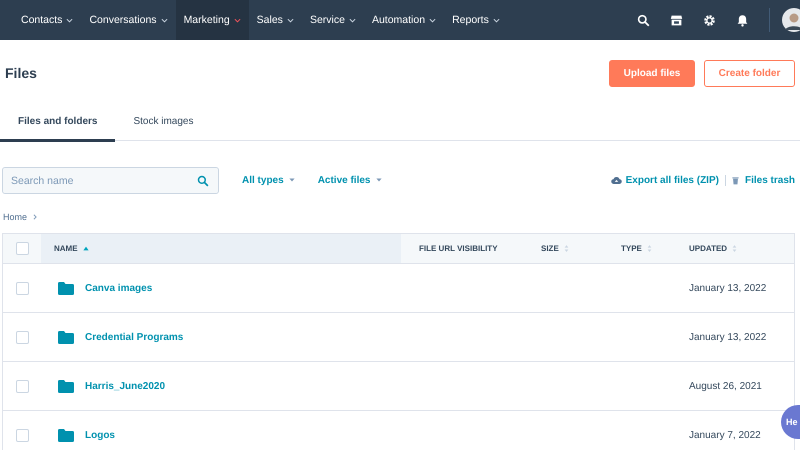  I want to click on column-header: TYPE, so click(637, 248).